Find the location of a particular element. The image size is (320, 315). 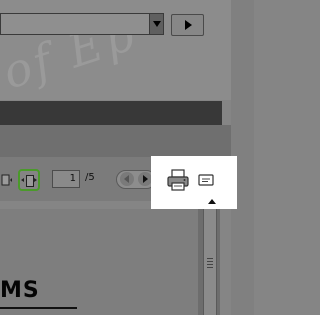

document-heading: MS is located at coordinates (20, 290).